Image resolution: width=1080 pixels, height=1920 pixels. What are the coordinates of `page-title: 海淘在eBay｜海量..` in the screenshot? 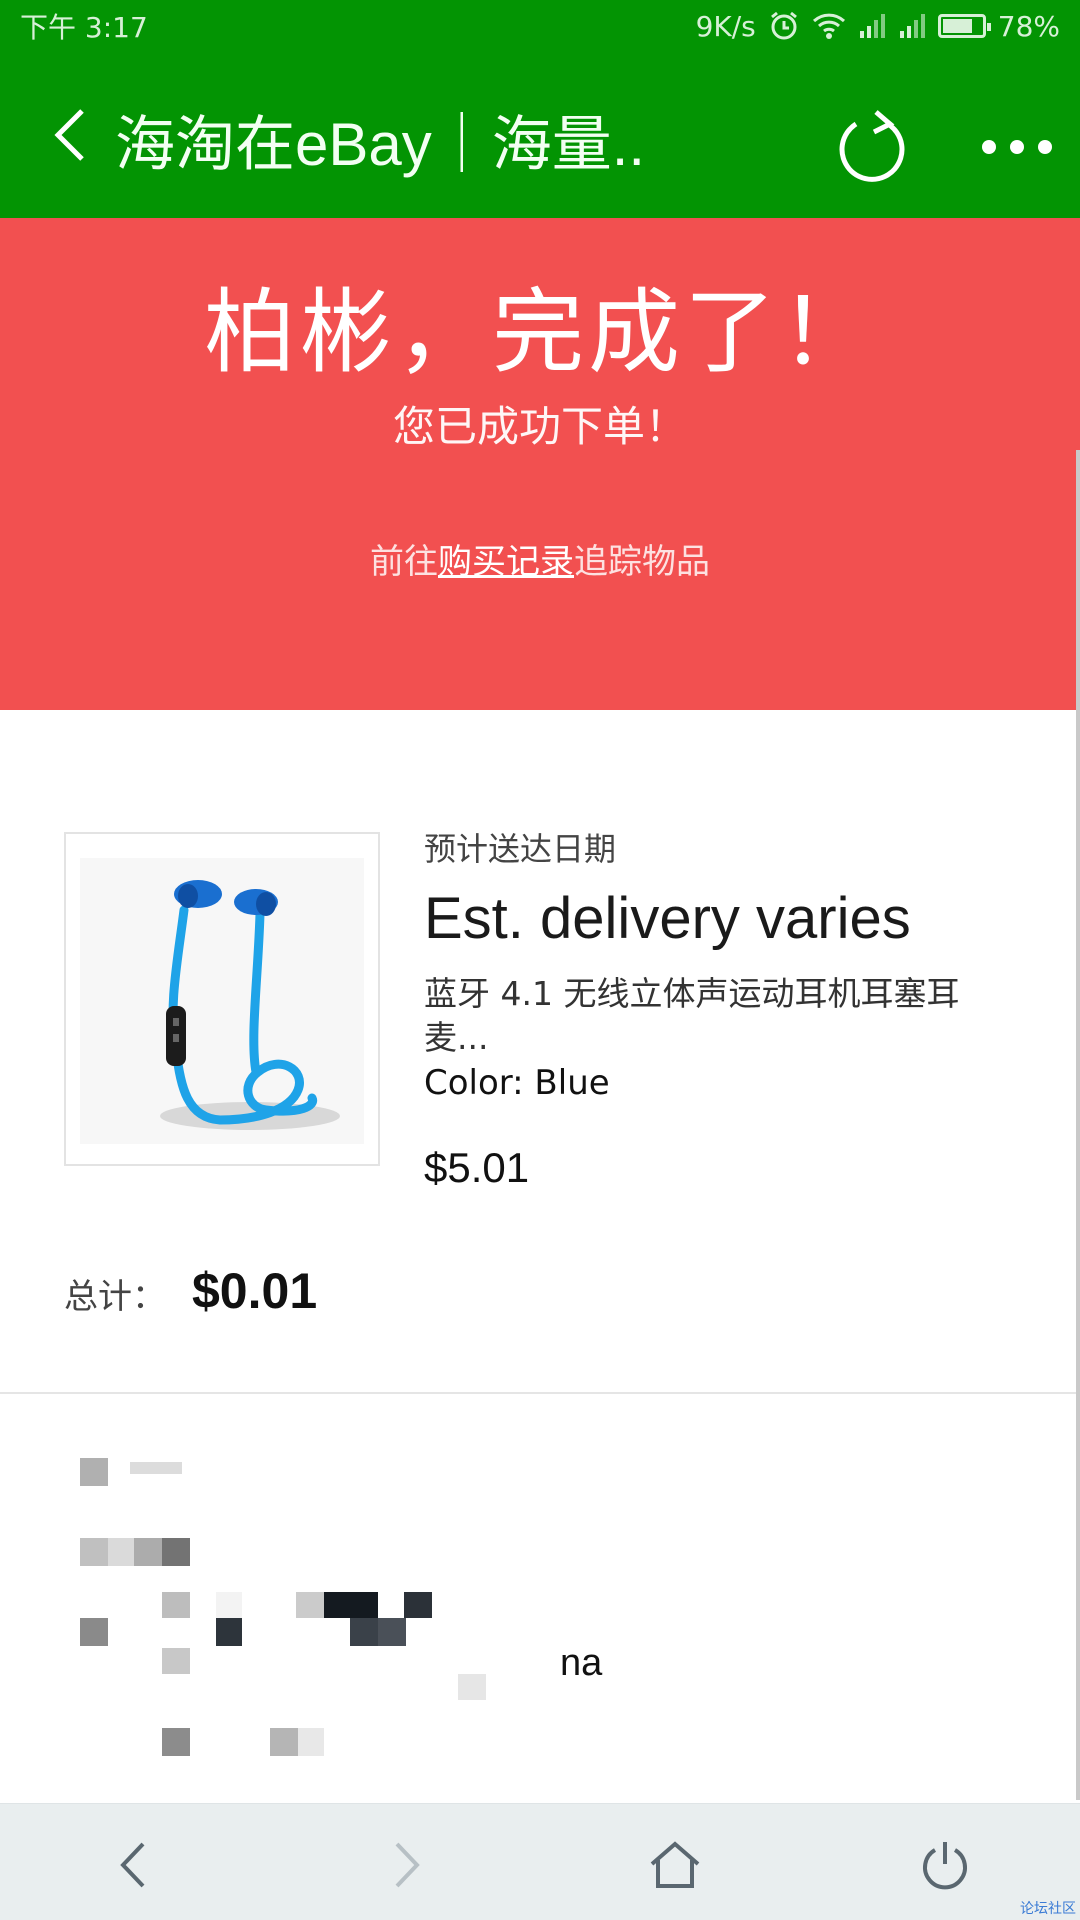 It's located at (380, 144).